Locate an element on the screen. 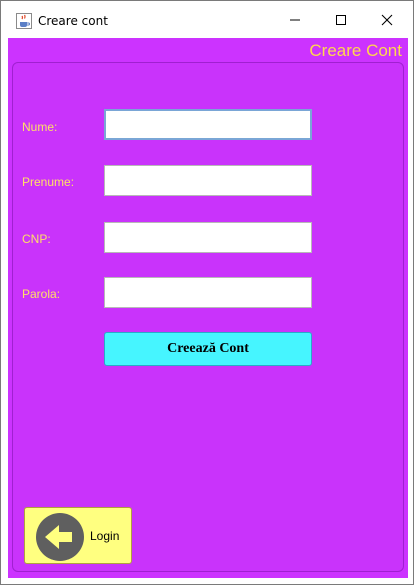 This screenshot has height=585, width=414. close-icon is located at coordinates (387, 19).